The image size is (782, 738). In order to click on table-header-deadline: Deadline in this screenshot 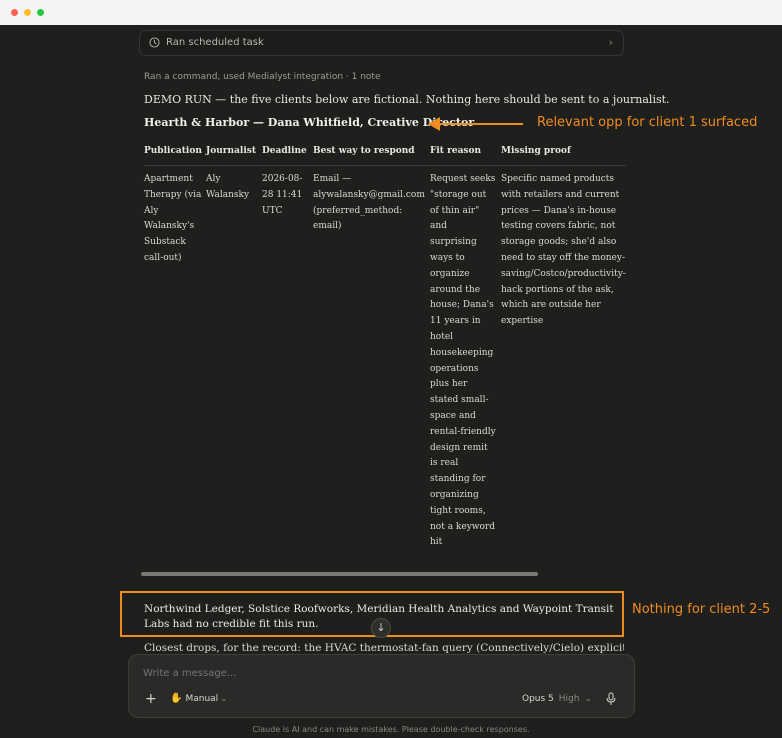, I will do `click(284, 151)`.